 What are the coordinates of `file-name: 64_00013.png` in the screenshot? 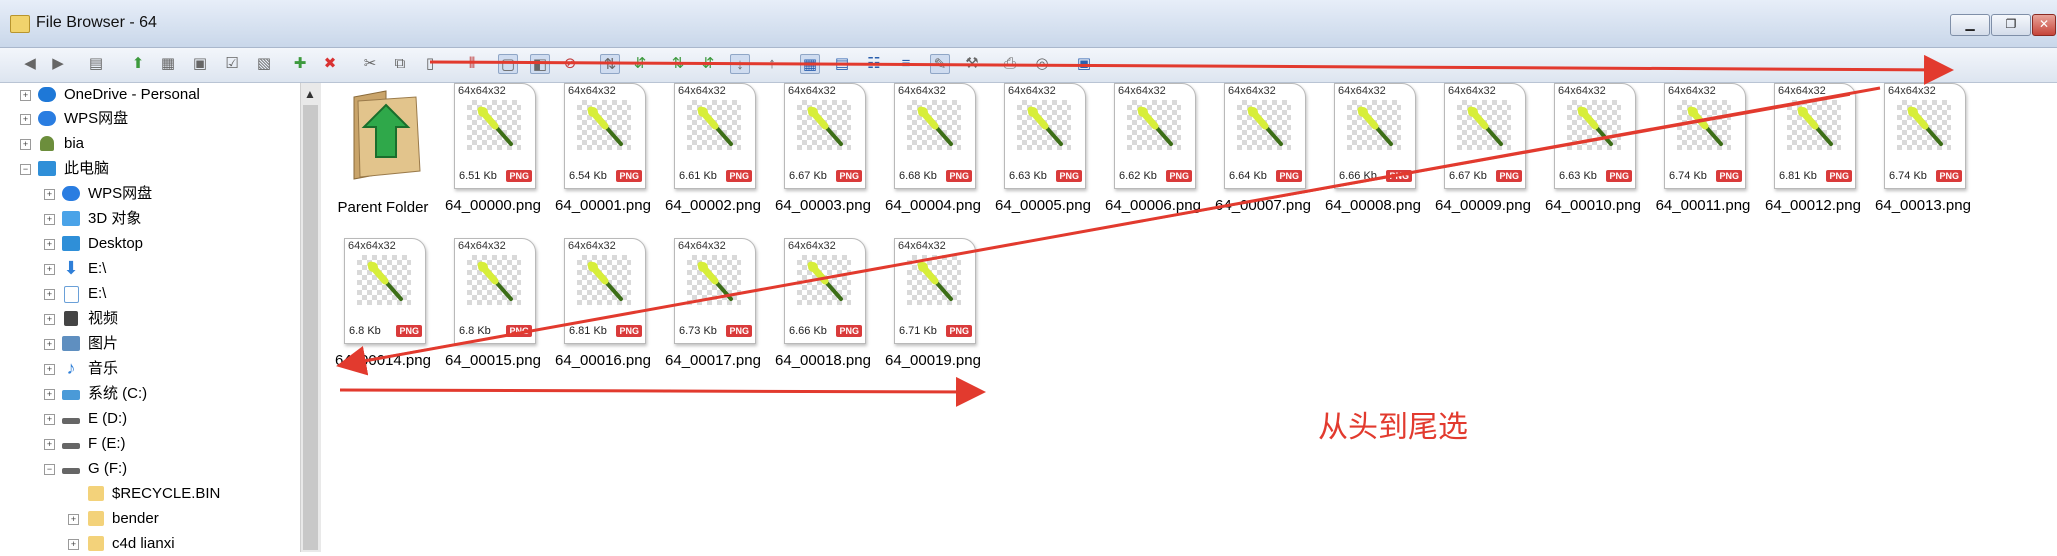 It's located at (1923, 205).